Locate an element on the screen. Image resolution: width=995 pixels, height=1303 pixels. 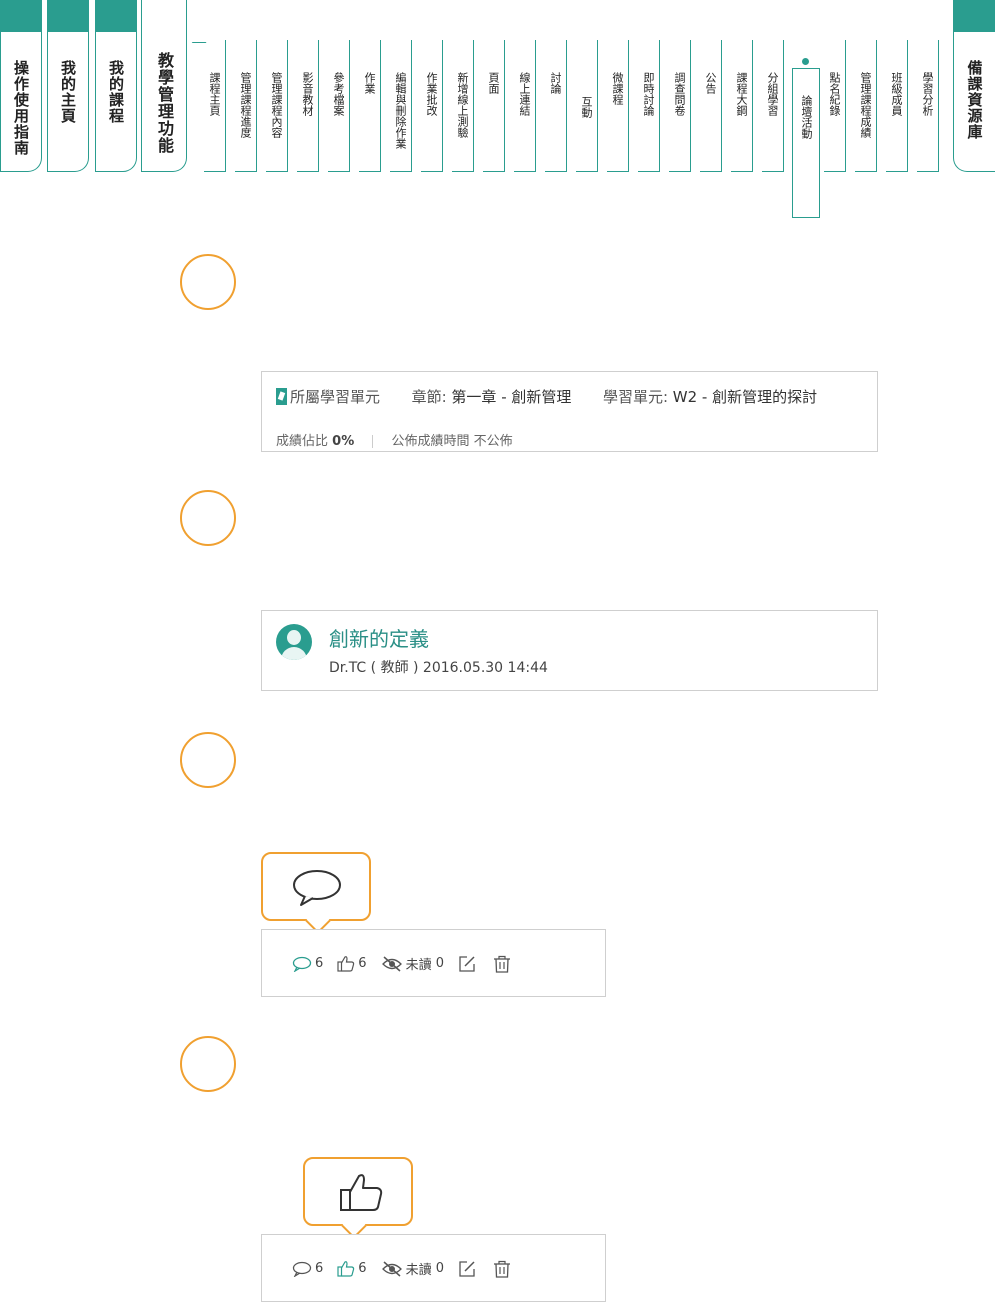
comment-callout is located at coordinates (316, 893).